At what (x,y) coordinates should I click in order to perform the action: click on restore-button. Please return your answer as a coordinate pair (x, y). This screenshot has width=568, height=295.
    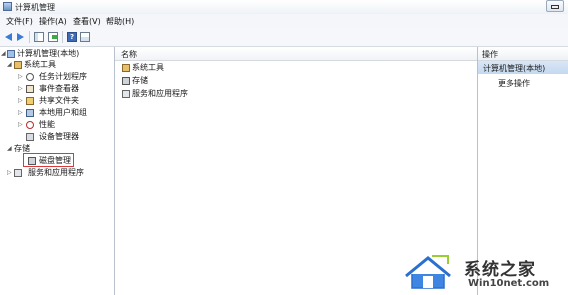
    Looking at the image, I should click on (555, 6).